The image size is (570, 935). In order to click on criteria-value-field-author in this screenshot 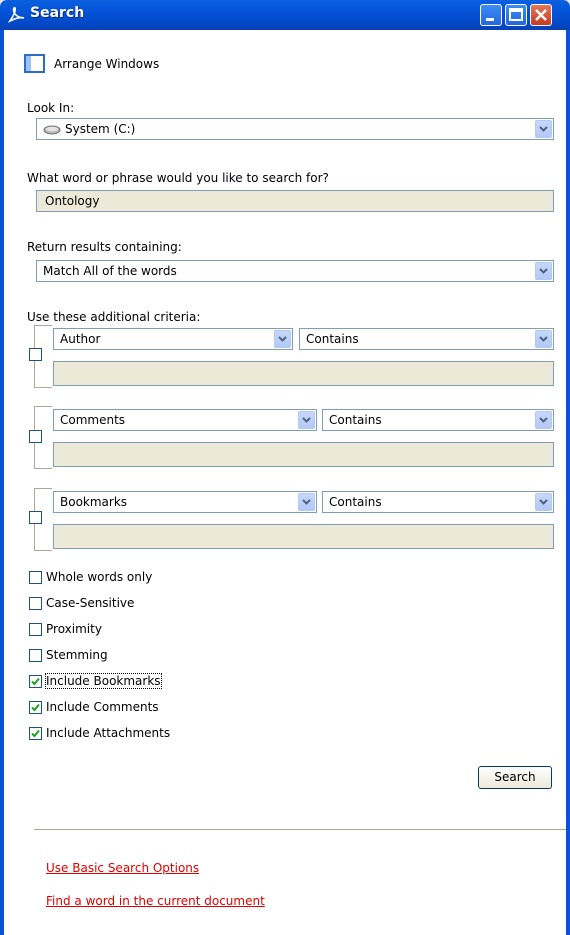, I will do `click(303, 373)`.